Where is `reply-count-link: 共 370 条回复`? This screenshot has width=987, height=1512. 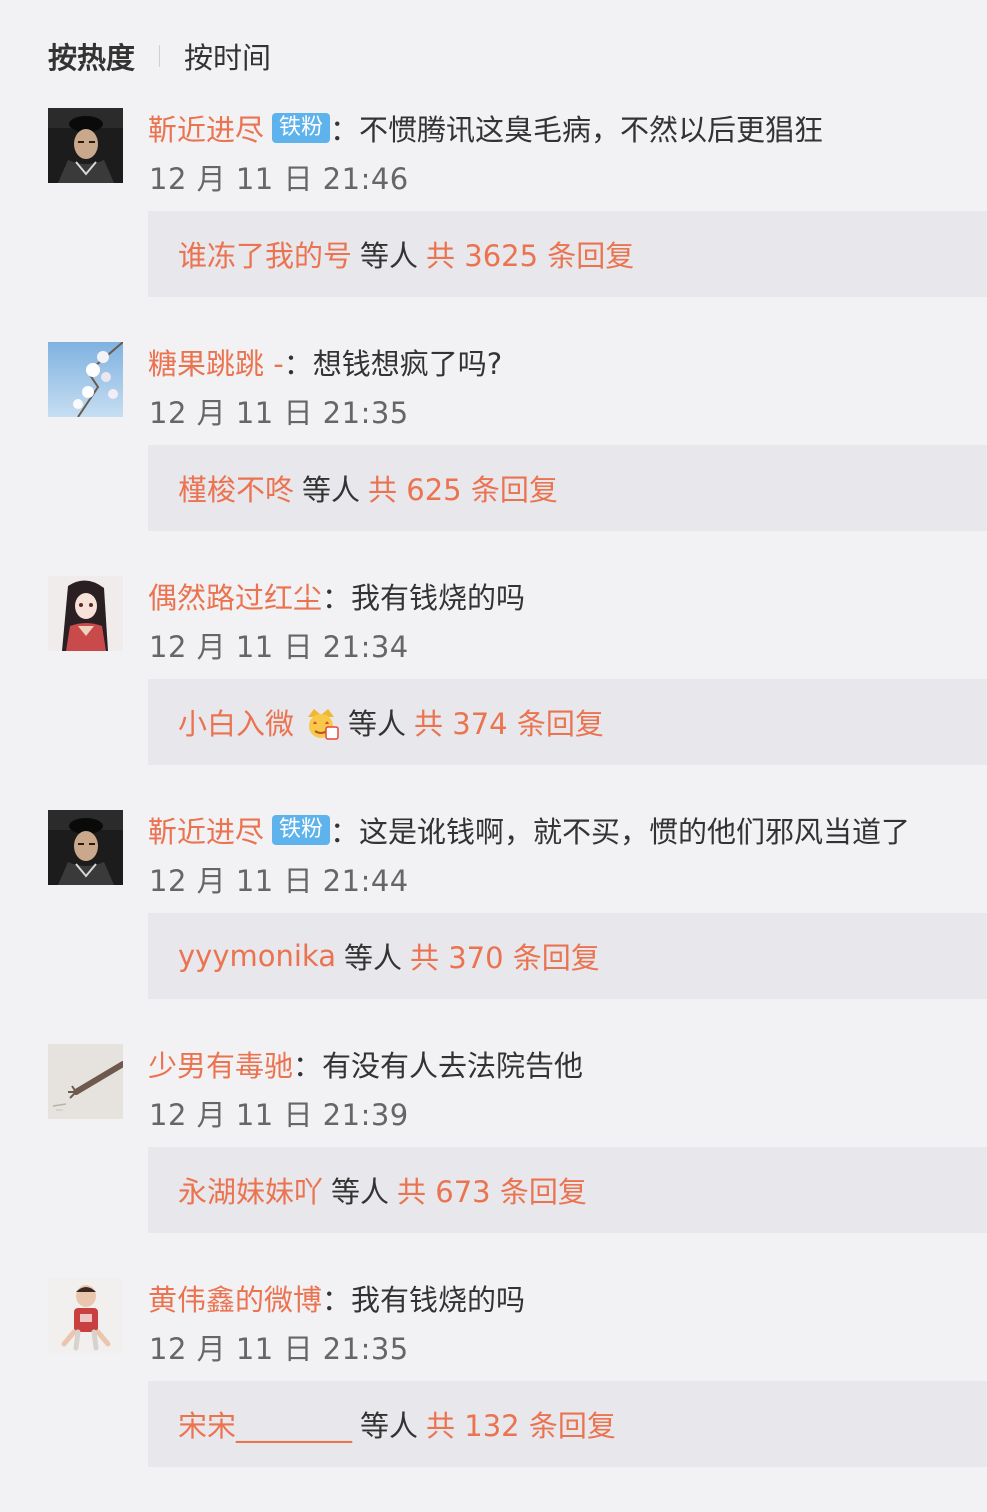
reply-count-link: 共 370 条回复 is located at coordinates (505, 956).